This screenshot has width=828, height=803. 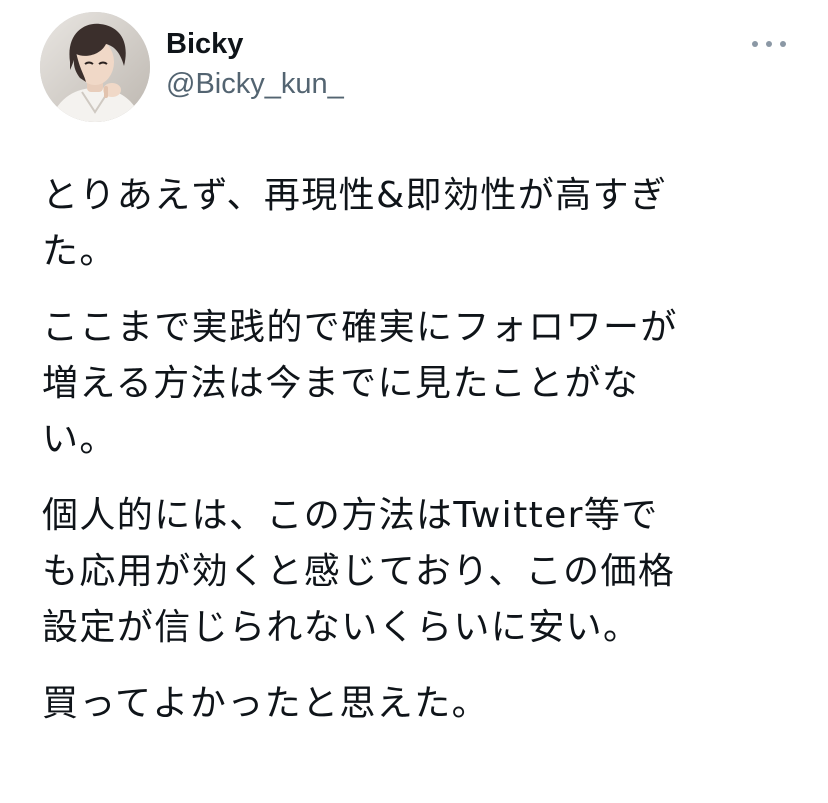 I want to click on avatar, so click(x=95, y=67).